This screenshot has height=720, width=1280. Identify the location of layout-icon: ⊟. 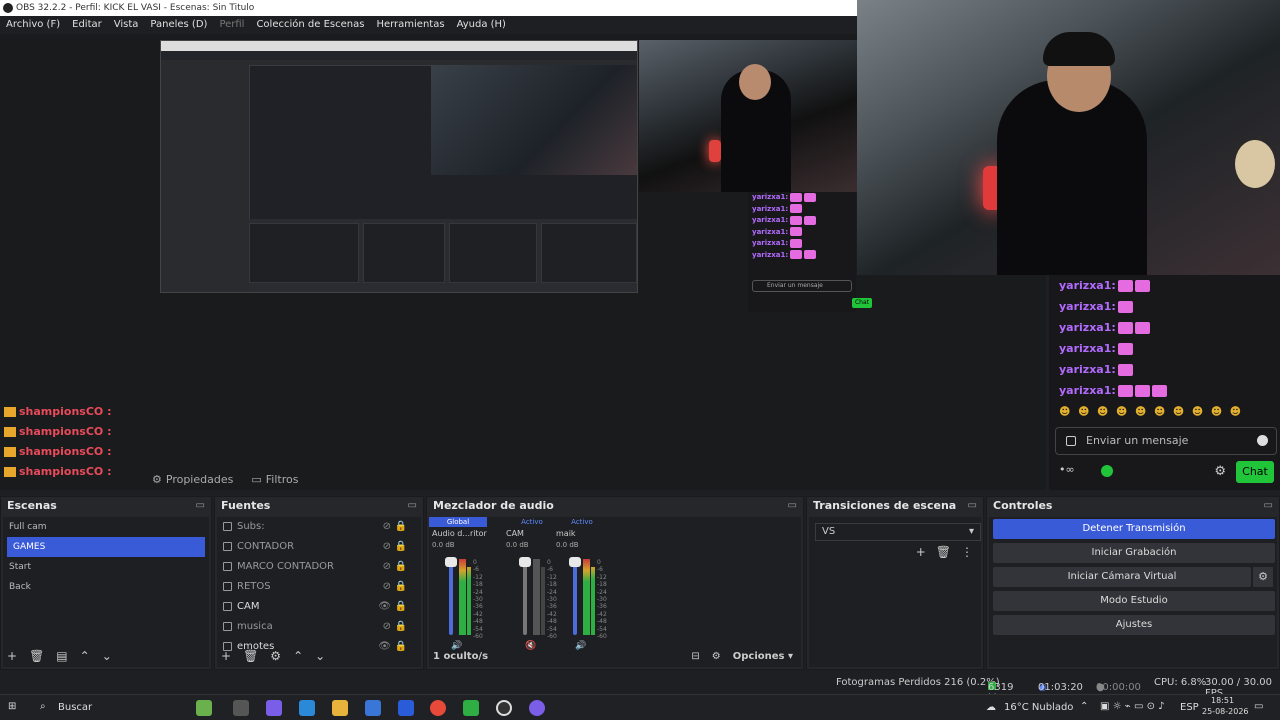
(695, 656).